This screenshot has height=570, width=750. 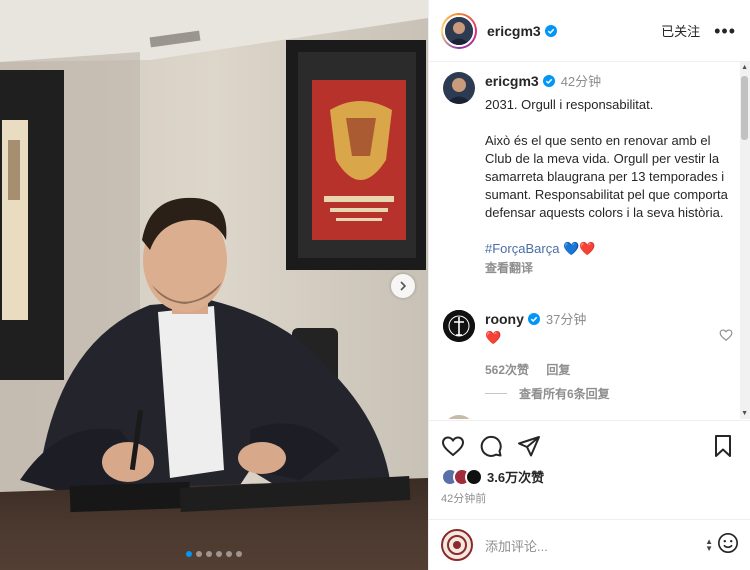 What do you see at coordinates (514, 31) in the screenshot?
I see `author-username: ericgm3` at bounding box center [514, 31].